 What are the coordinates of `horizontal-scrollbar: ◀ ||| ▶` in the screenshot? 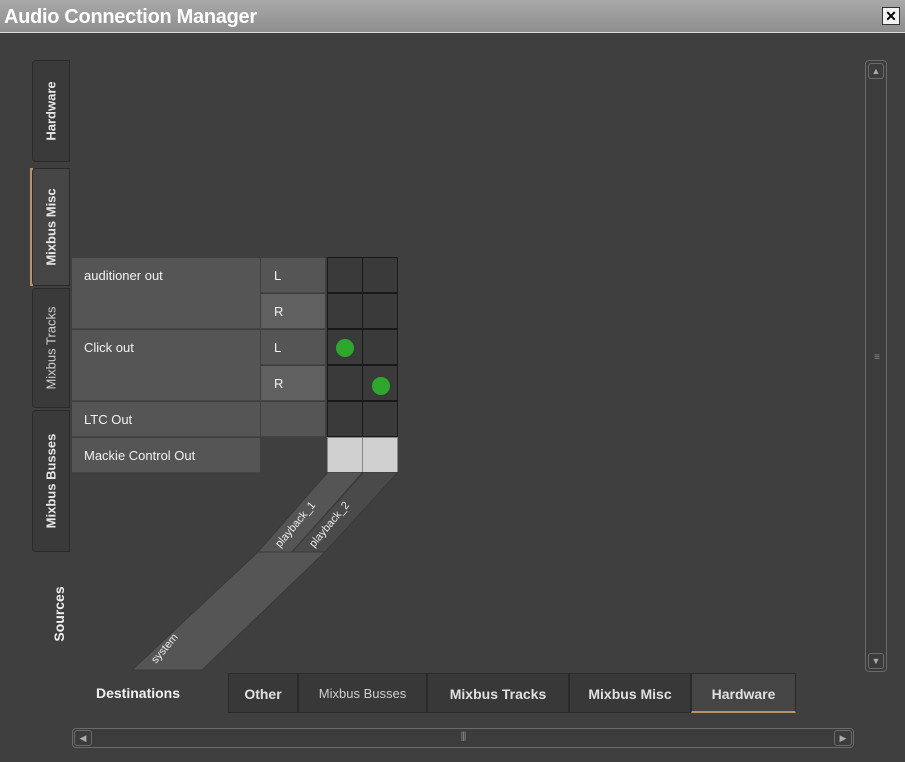 It's located at (463, 738).